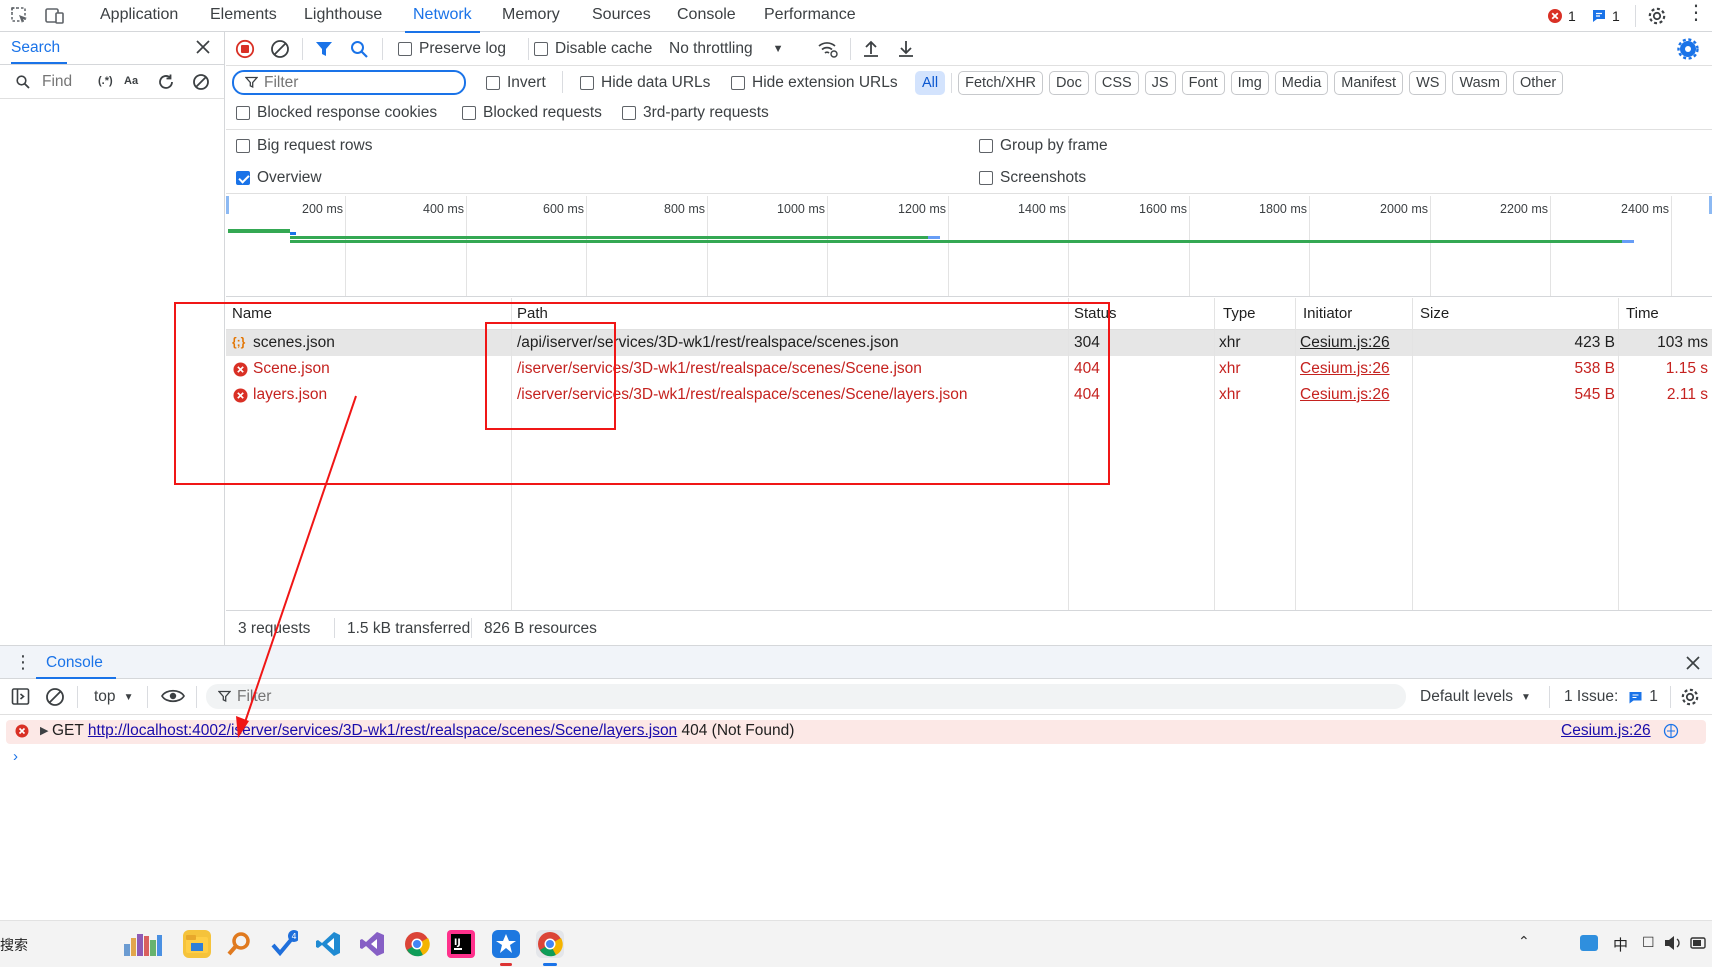  What do you see at coordinates (1524, 941) in the screenshot?
I see `chevron-up-icon: ⌃` at bounding box center [1524, 941].